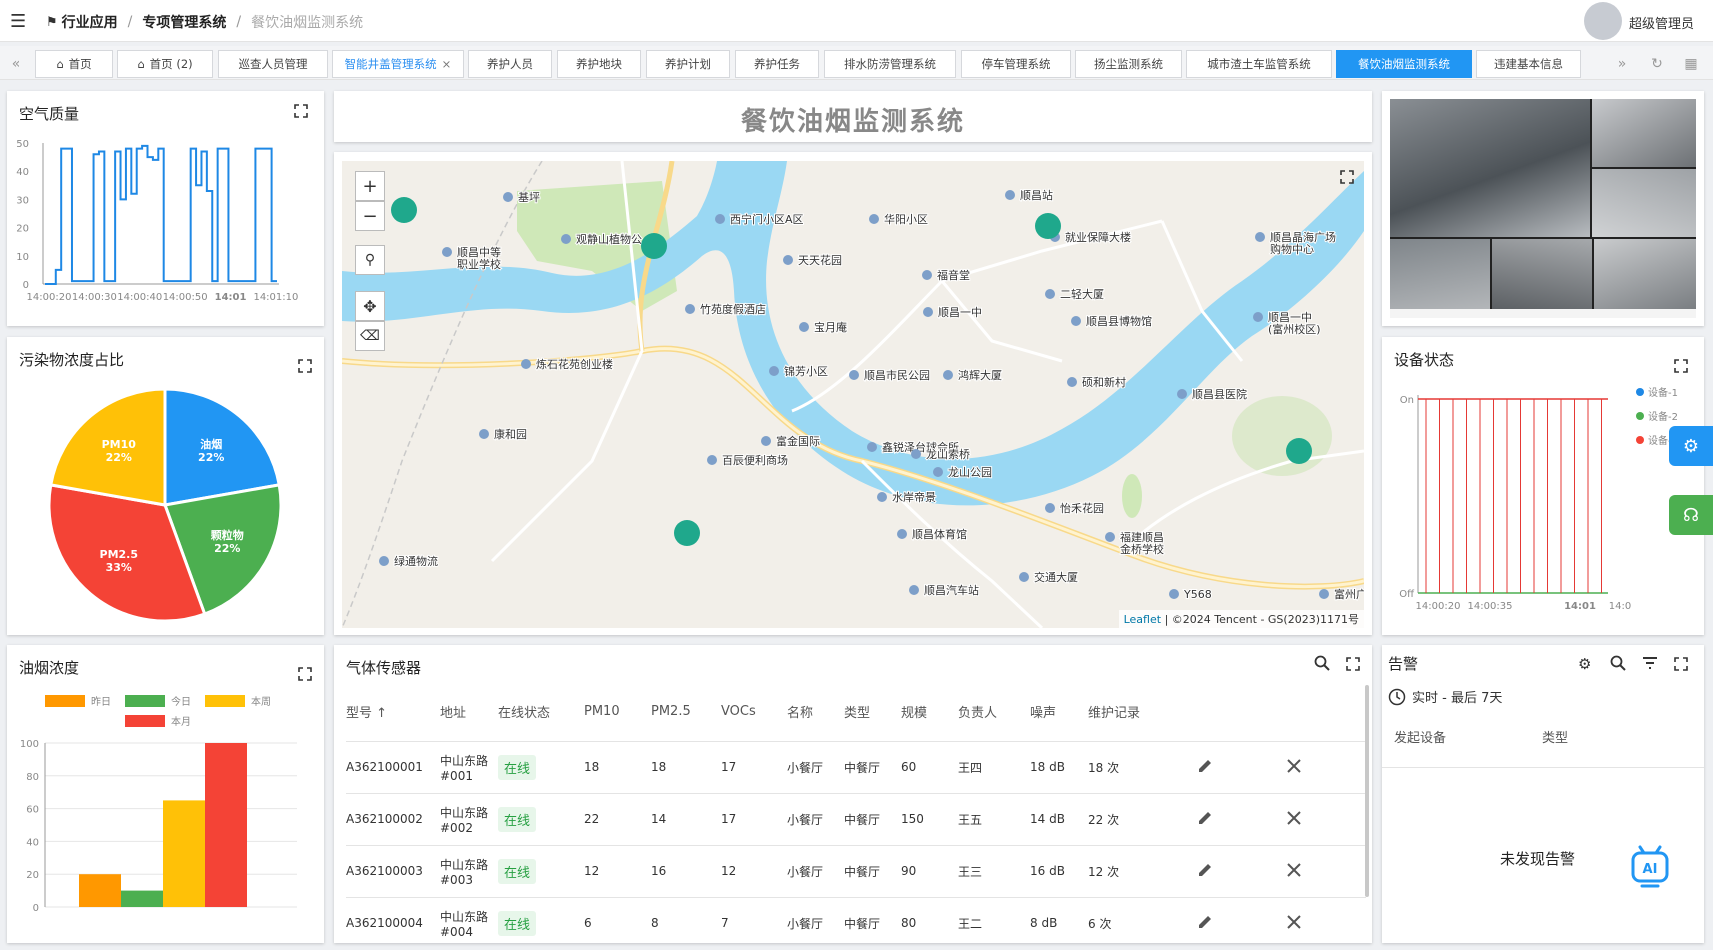  Describe the element at coordinates (777, 64) in the screenshot. I see `tab-maint-task: 养护任务` at that location.